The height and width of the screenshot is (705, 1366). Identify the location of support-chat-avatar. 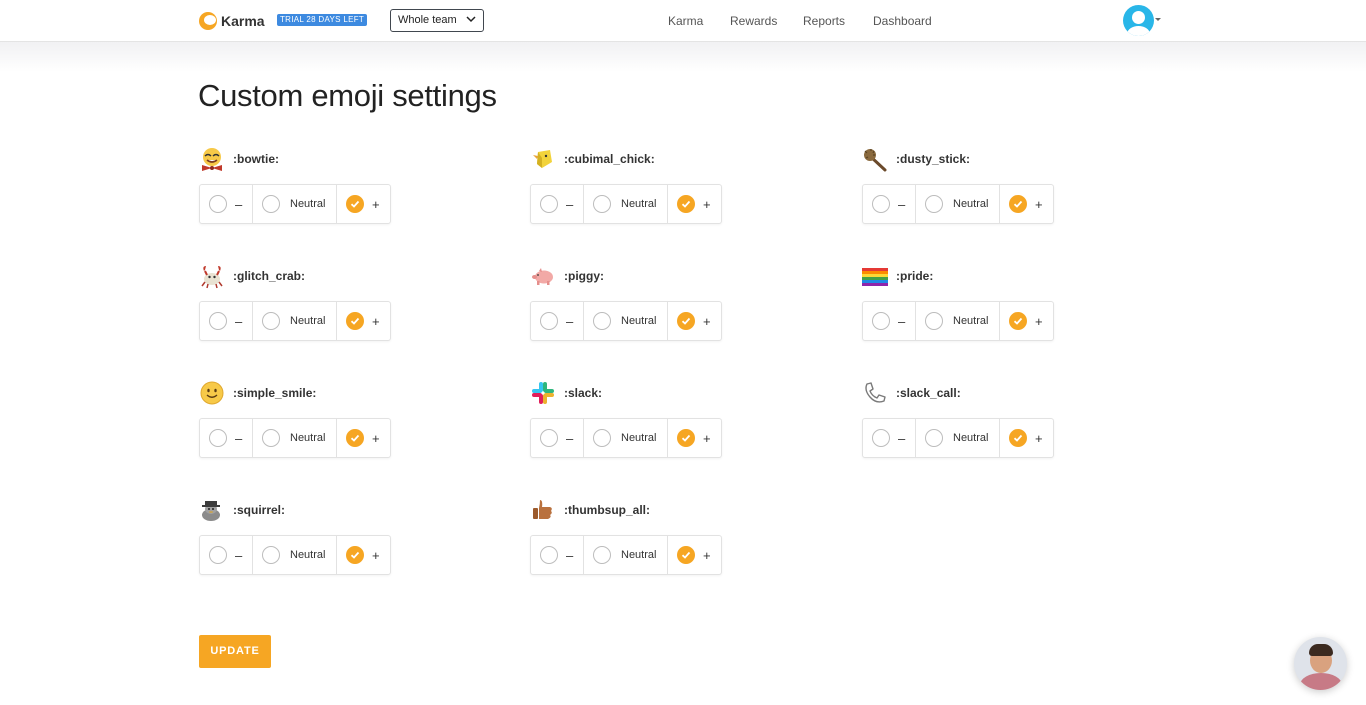
(1320, 663).